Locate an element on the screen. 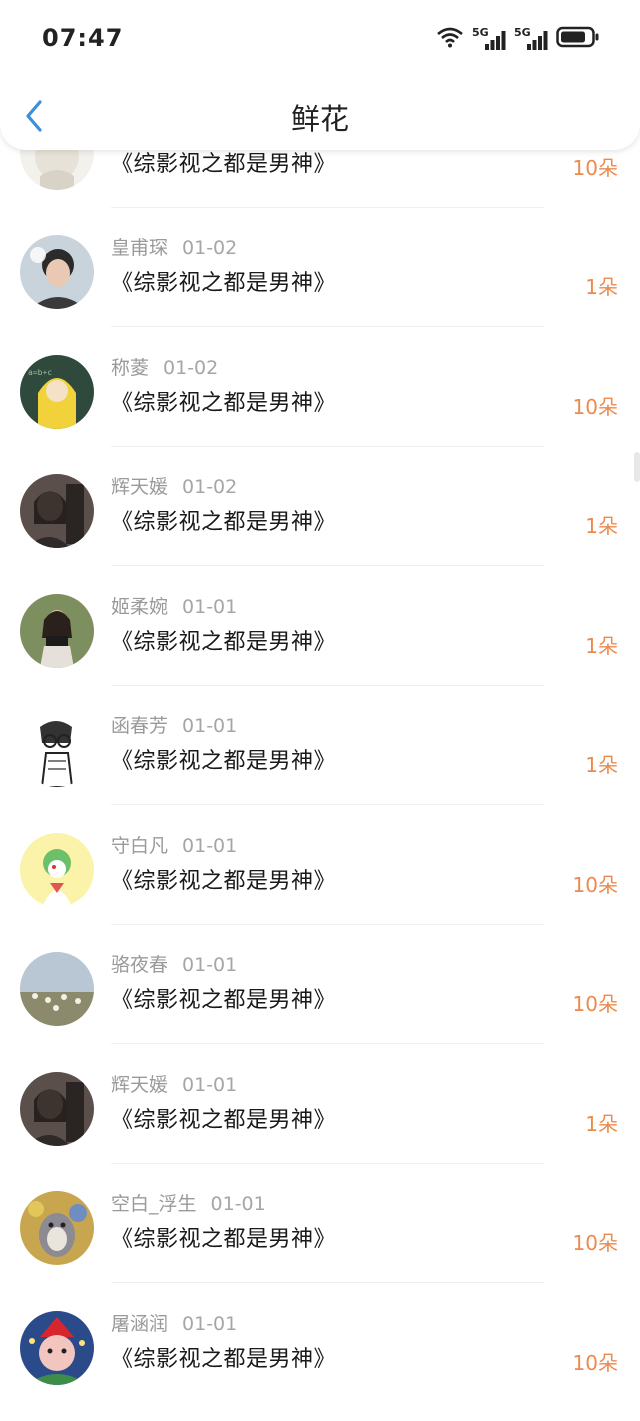  user-name: 函春芳 is located at coordinates (140, 726).